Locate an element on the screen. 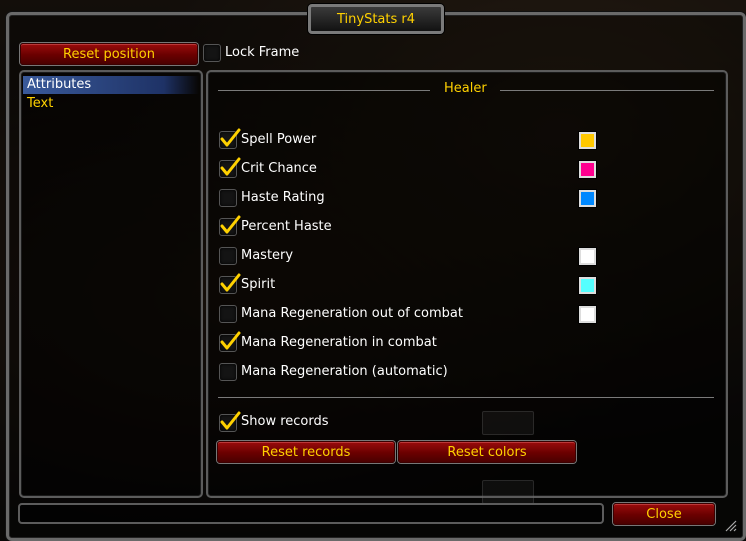  sidebar-item-attributes: Attributes is located at coordinates (111, 85).